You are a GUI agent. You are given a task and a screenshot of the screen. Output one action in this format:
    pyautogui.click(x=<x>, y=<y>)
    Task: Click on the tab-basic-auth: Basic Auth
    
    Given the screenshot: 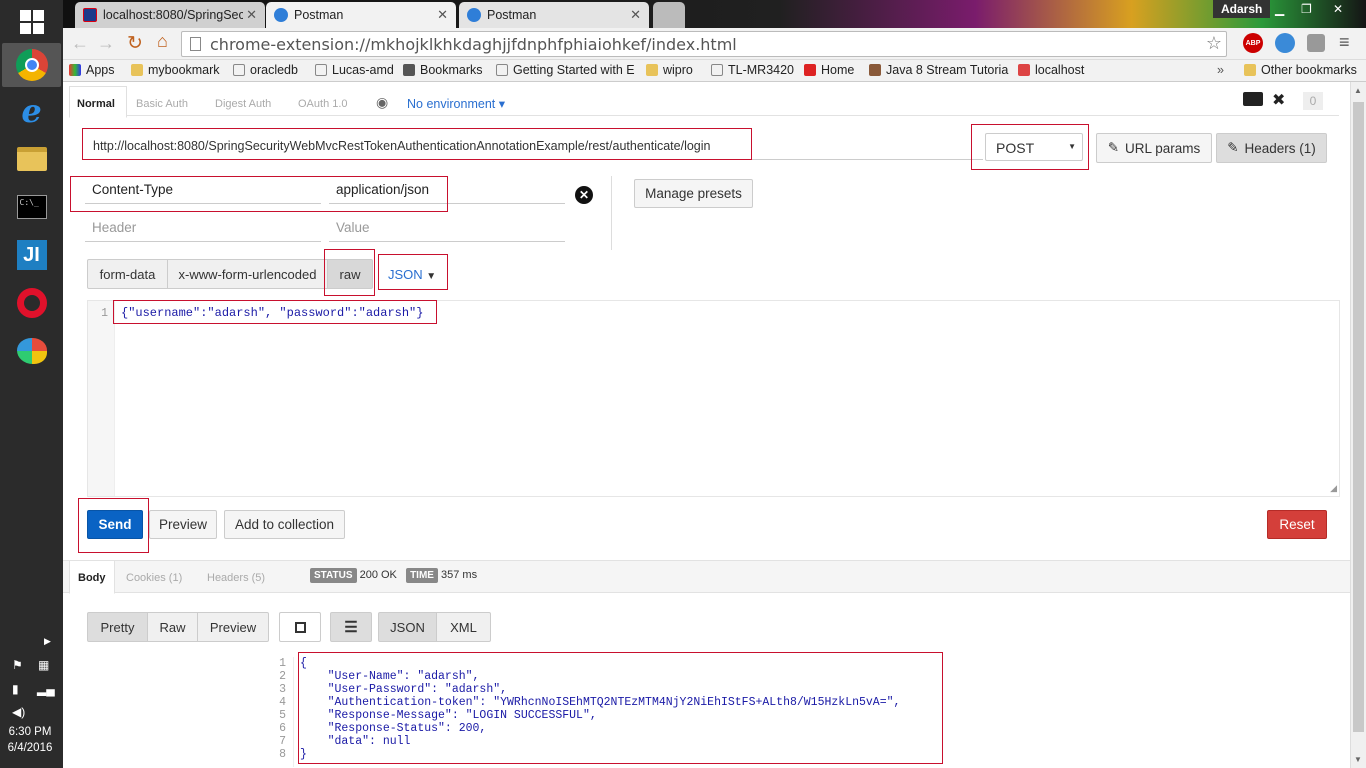 What is the action you would take?
    pyautogui.click(x=162, y=104)
    